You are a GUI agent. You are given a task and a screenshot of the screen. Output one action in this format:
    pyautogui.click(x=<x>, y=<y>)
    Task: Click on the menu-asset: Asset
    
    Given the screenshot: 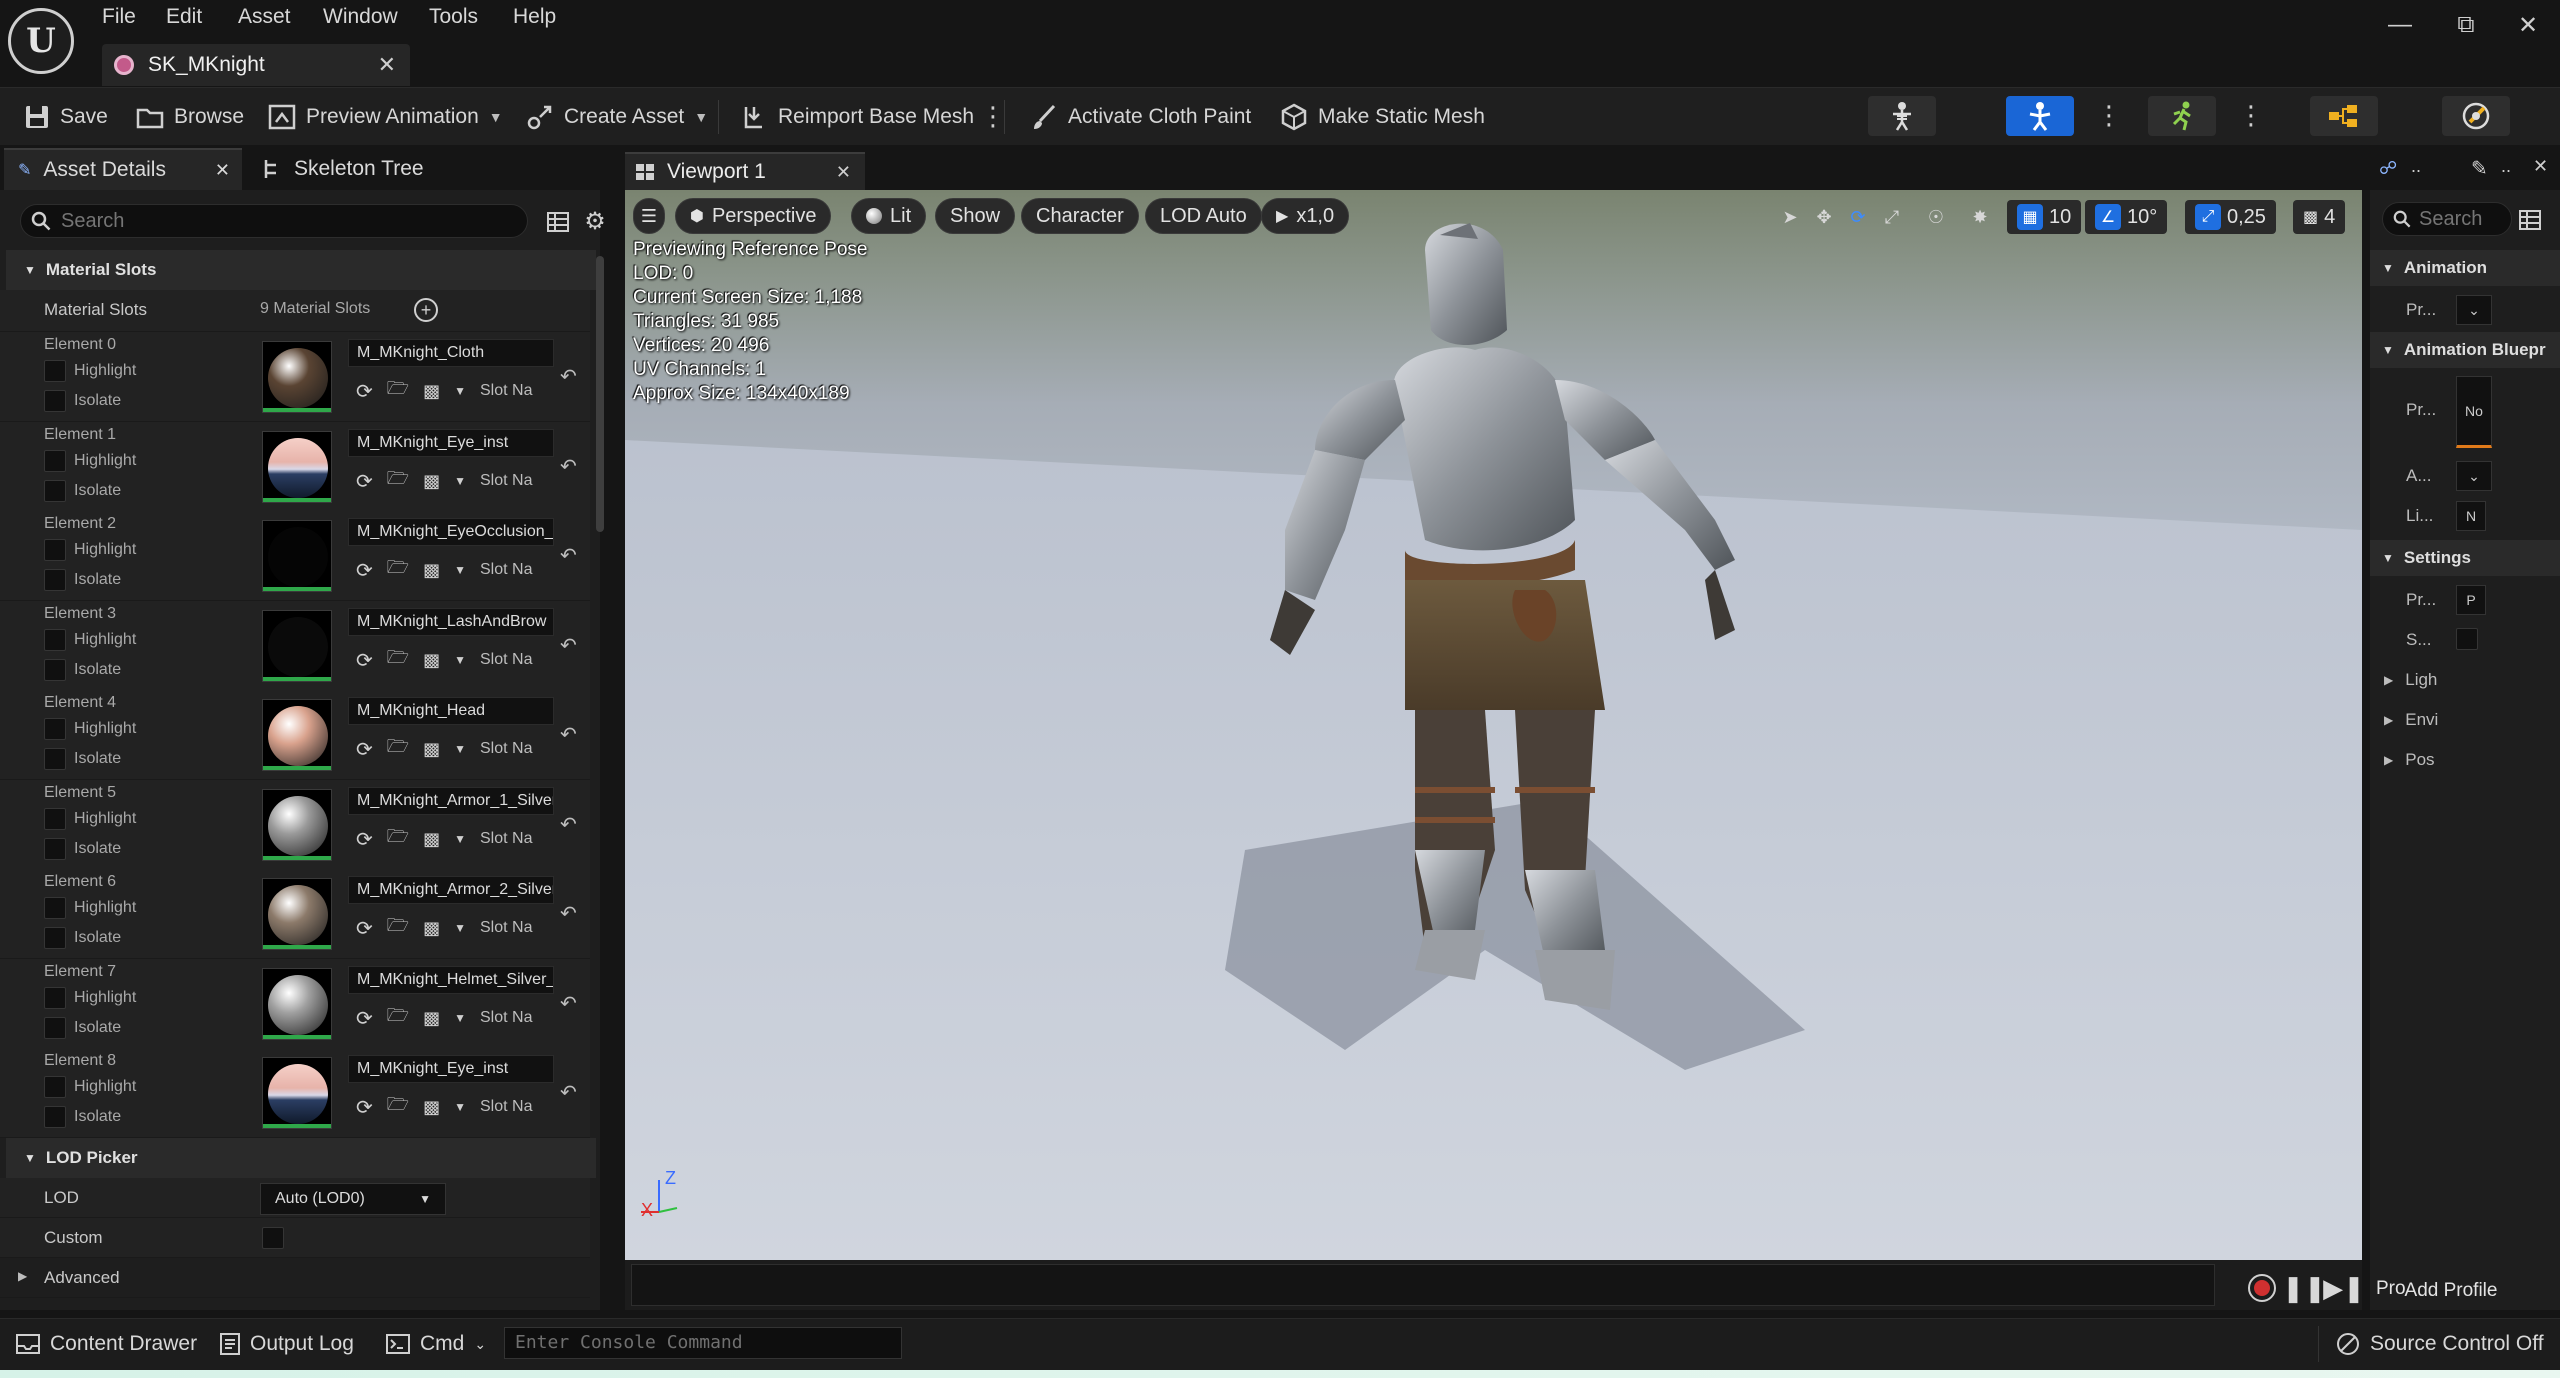 What is the action you would take?
    pyautogui.click(x=264, y=17)
    